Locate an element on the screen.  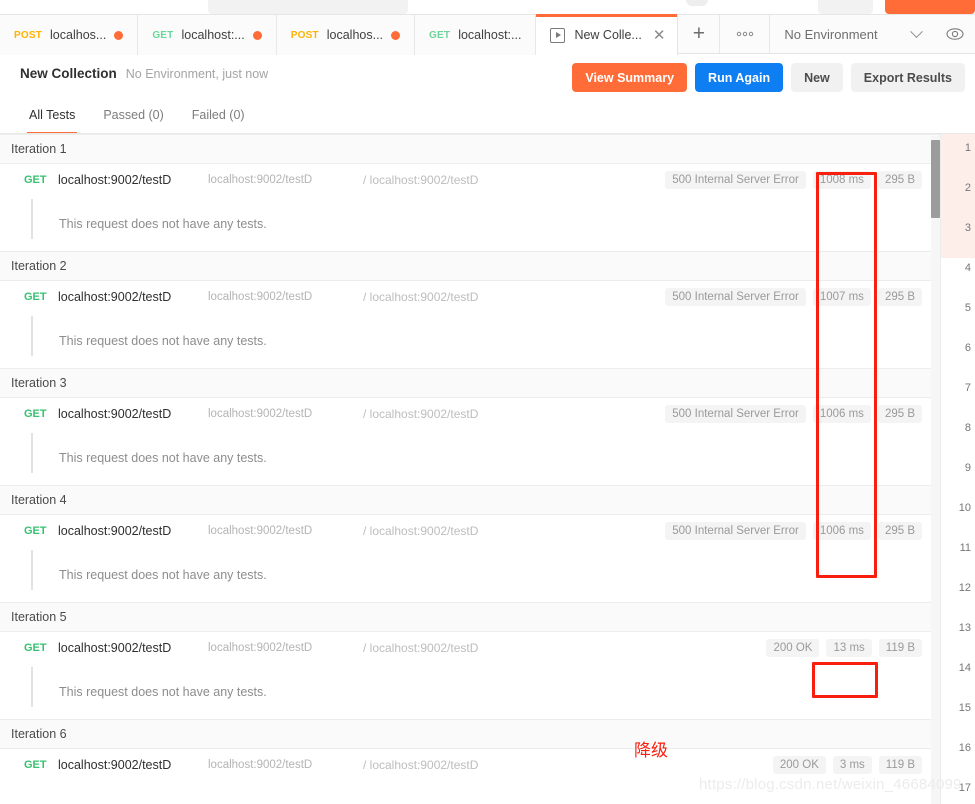
results-scrollbar-thumb is located at coordinates (935, 179).